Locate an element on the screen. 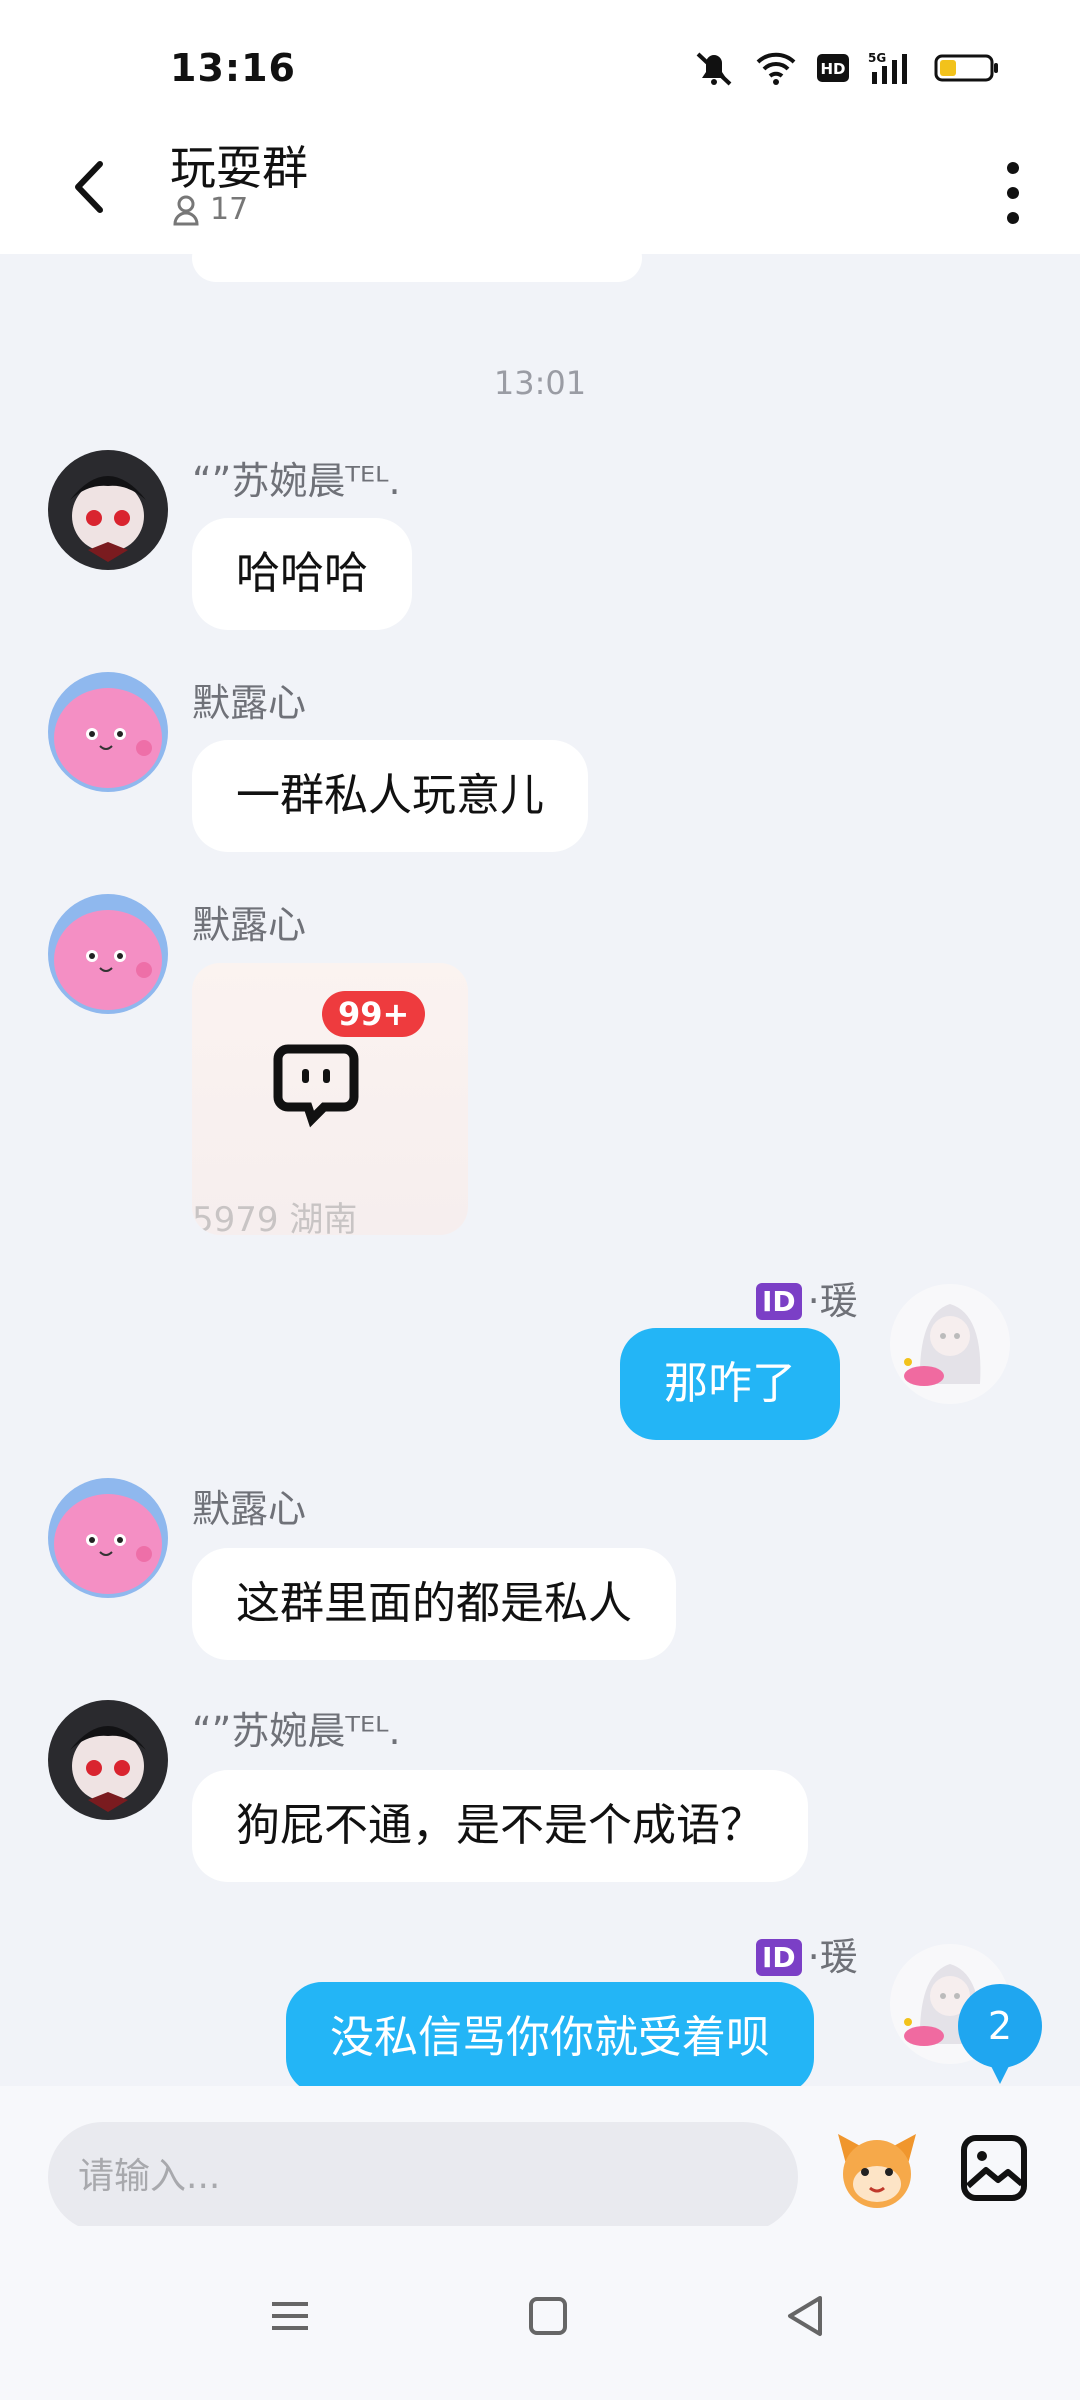 The height and width of the screenshot is (2400, 1080). message-bubble-self: 没私信骂你你就受着呗 is located at coordinates (550, 2034).